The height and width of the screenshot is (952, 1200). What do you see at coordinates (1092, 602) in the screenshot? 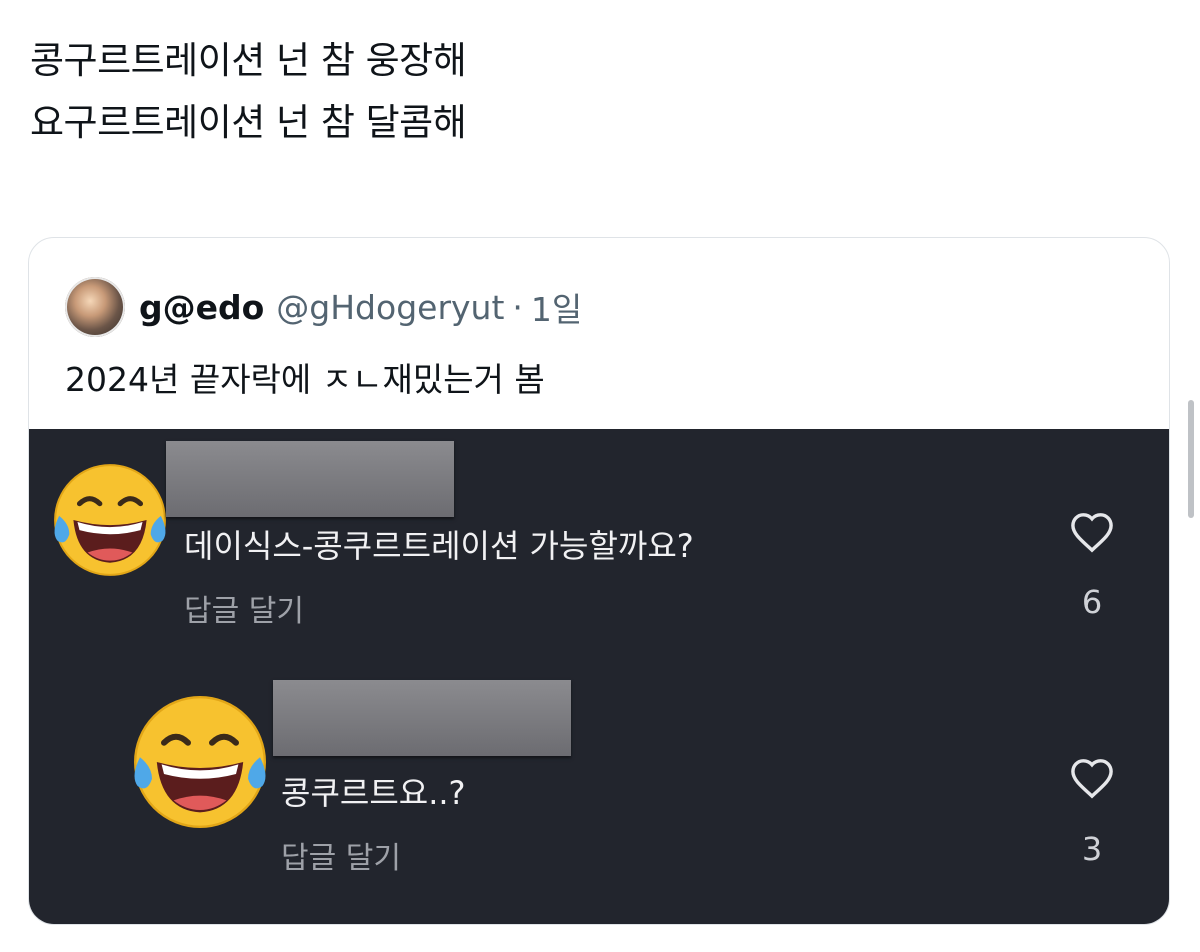
I see `like-count: 6` at bounding box center [1092, 602].